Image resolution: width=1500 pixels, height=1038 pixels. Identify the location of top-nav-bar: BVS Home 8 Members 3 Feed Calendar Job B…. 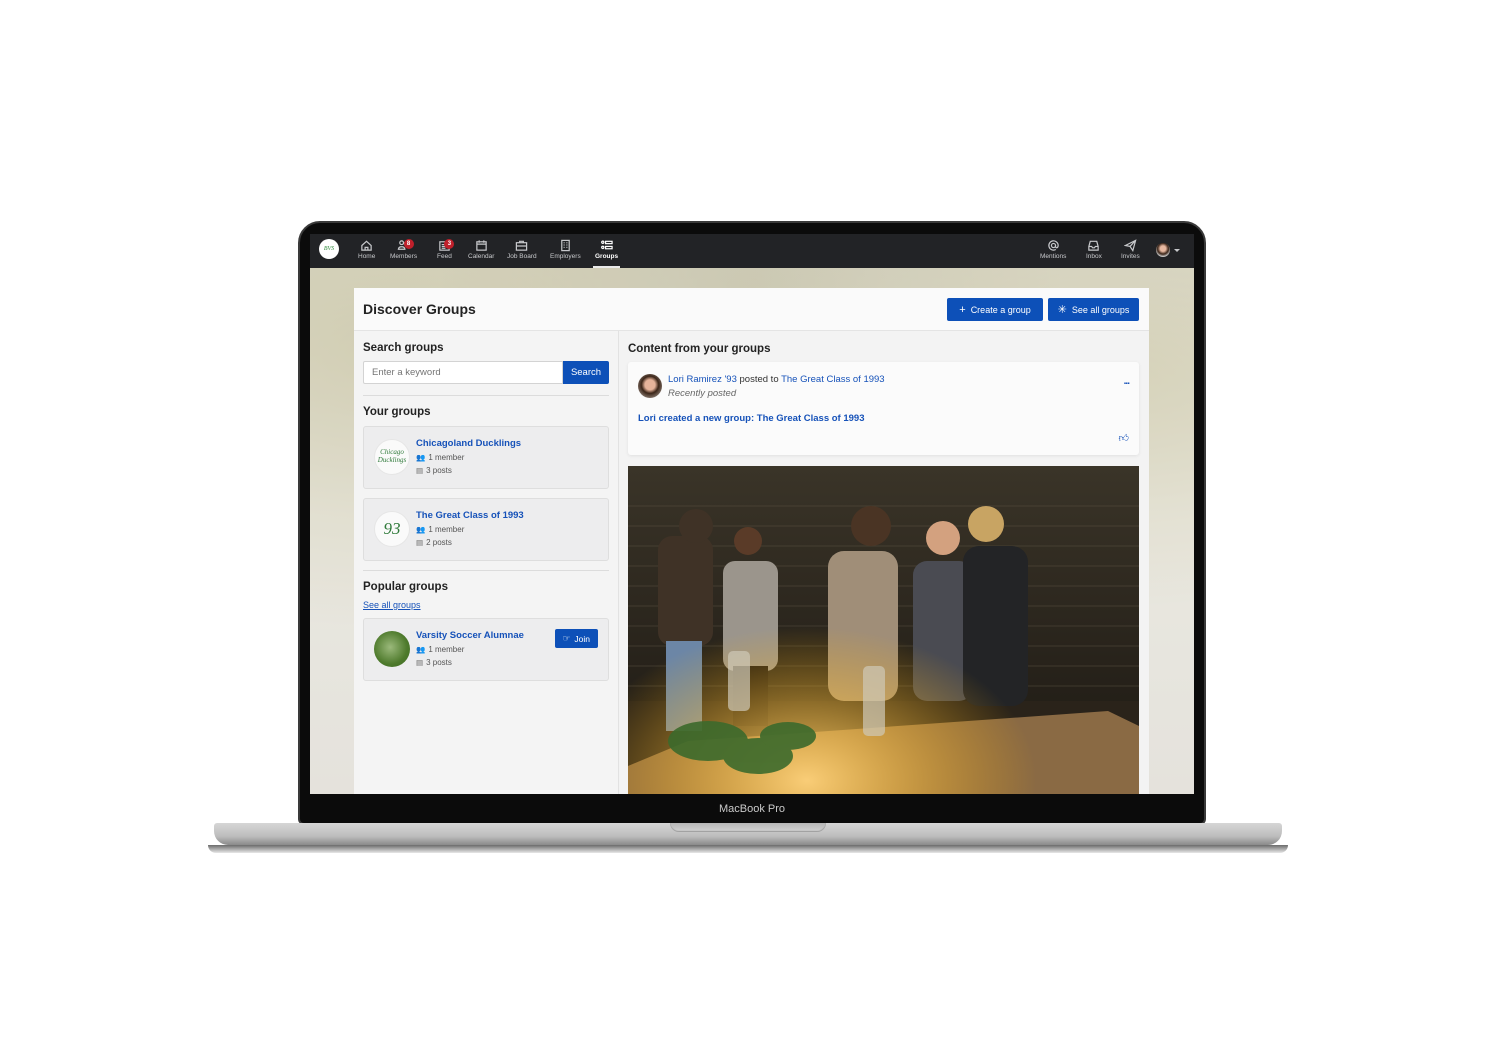
(752, 251).